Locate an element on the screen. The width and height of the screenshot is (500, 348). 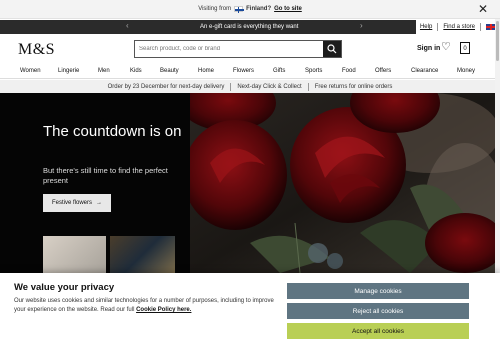
chevron-right-icon: › is located at coordinates (361, 25).